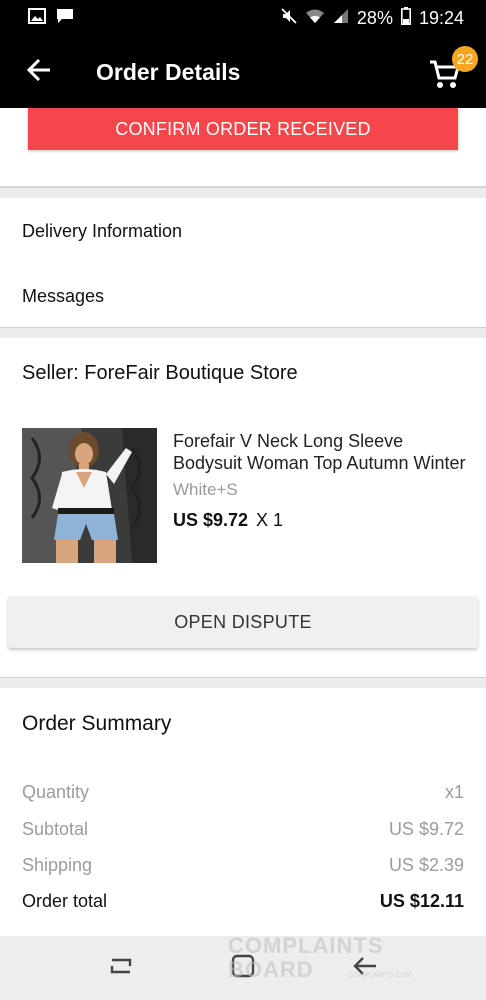 The height and width of the screenshot is (1000, 486). I want to click on delivery-information-link: Delivery Information, so click(102, 231).